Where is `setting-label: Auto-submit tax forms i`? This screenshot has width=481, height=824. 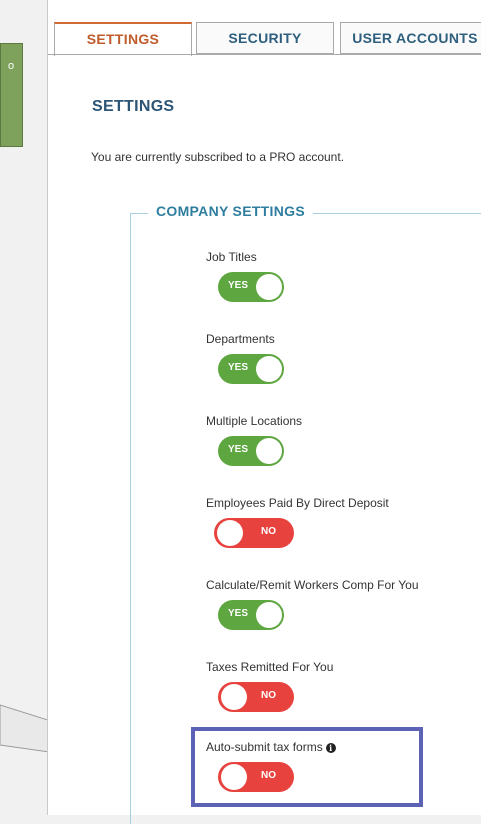 setting-label: Auto-submit tax forms i is located at coordinates (271, 747).